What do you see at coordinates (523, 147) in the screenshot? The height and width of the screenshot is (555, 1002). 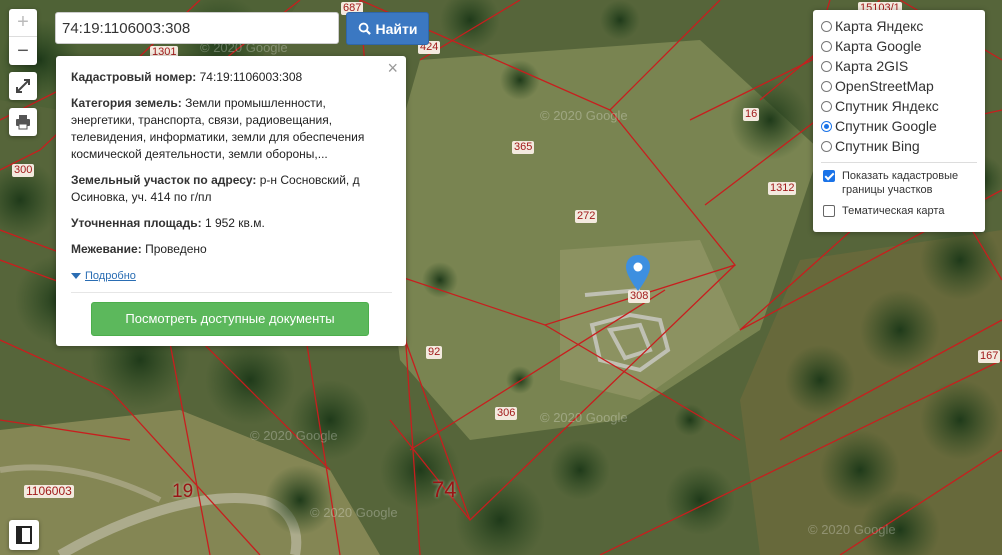 I see `parcel-label: 365` at bounding box center [523, 147].